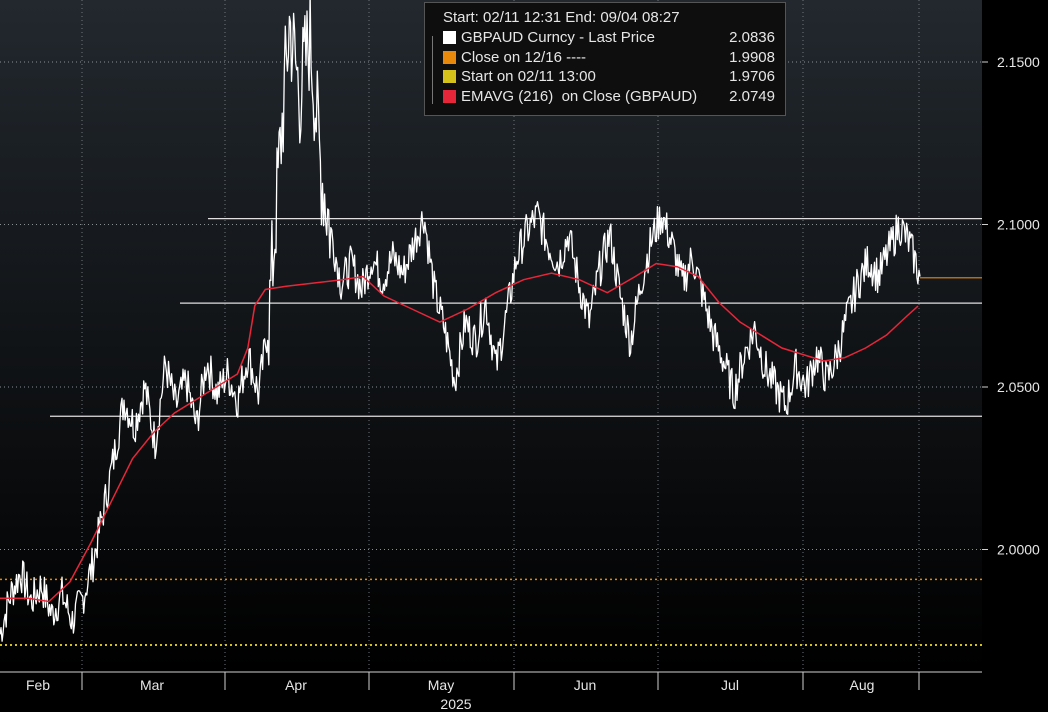 This screenshot has height=712, width=1048. What do you see at coordinates (561, 17) in the screenshot?
I see `date-range-label: Start: 02/11 12:31 End: 09/04 08:27` at bounding box center [561, 17].